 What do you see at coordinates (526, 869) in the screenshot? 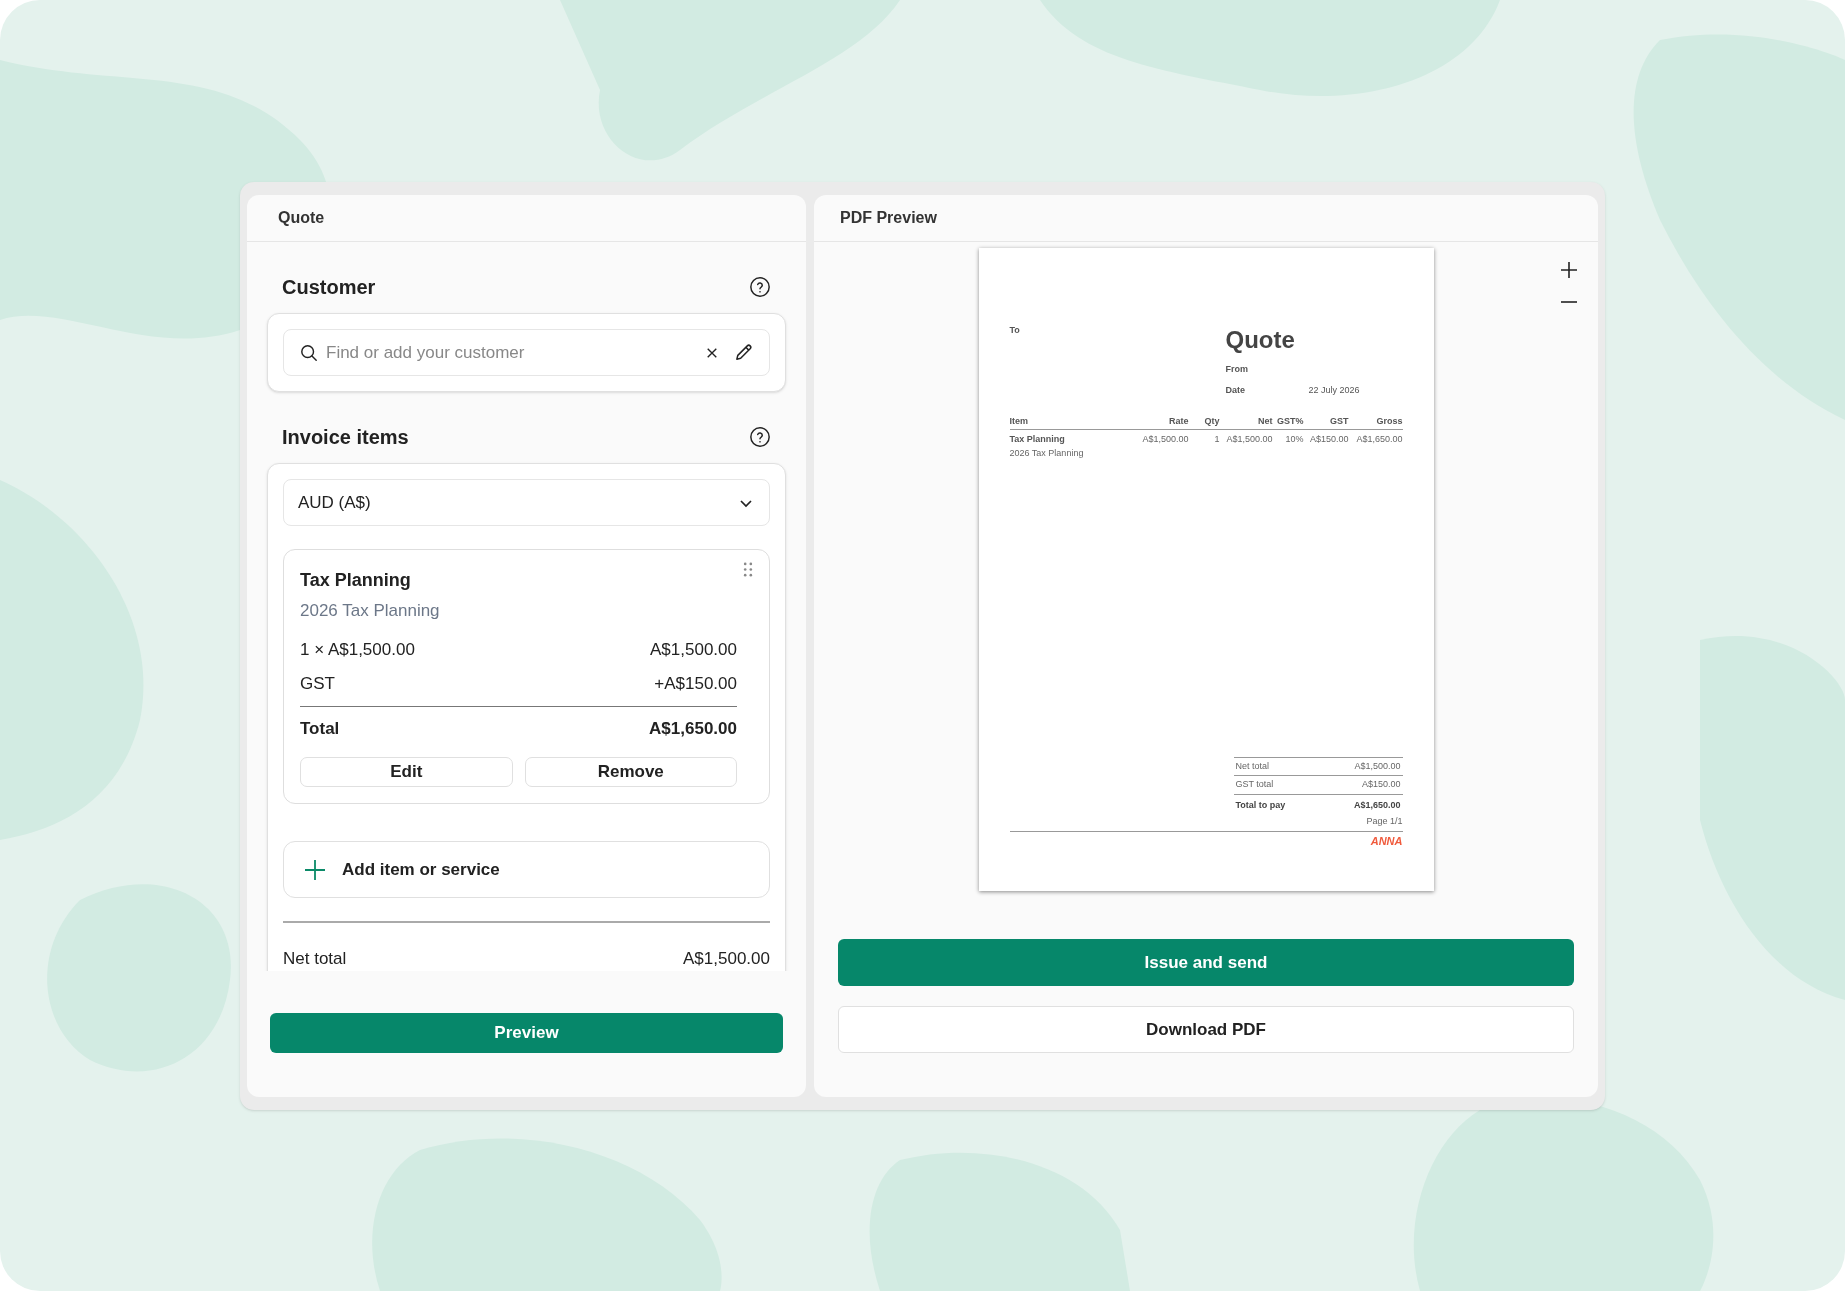
I see `add-item-button: Add item or service` at bounding box center [526, 869].